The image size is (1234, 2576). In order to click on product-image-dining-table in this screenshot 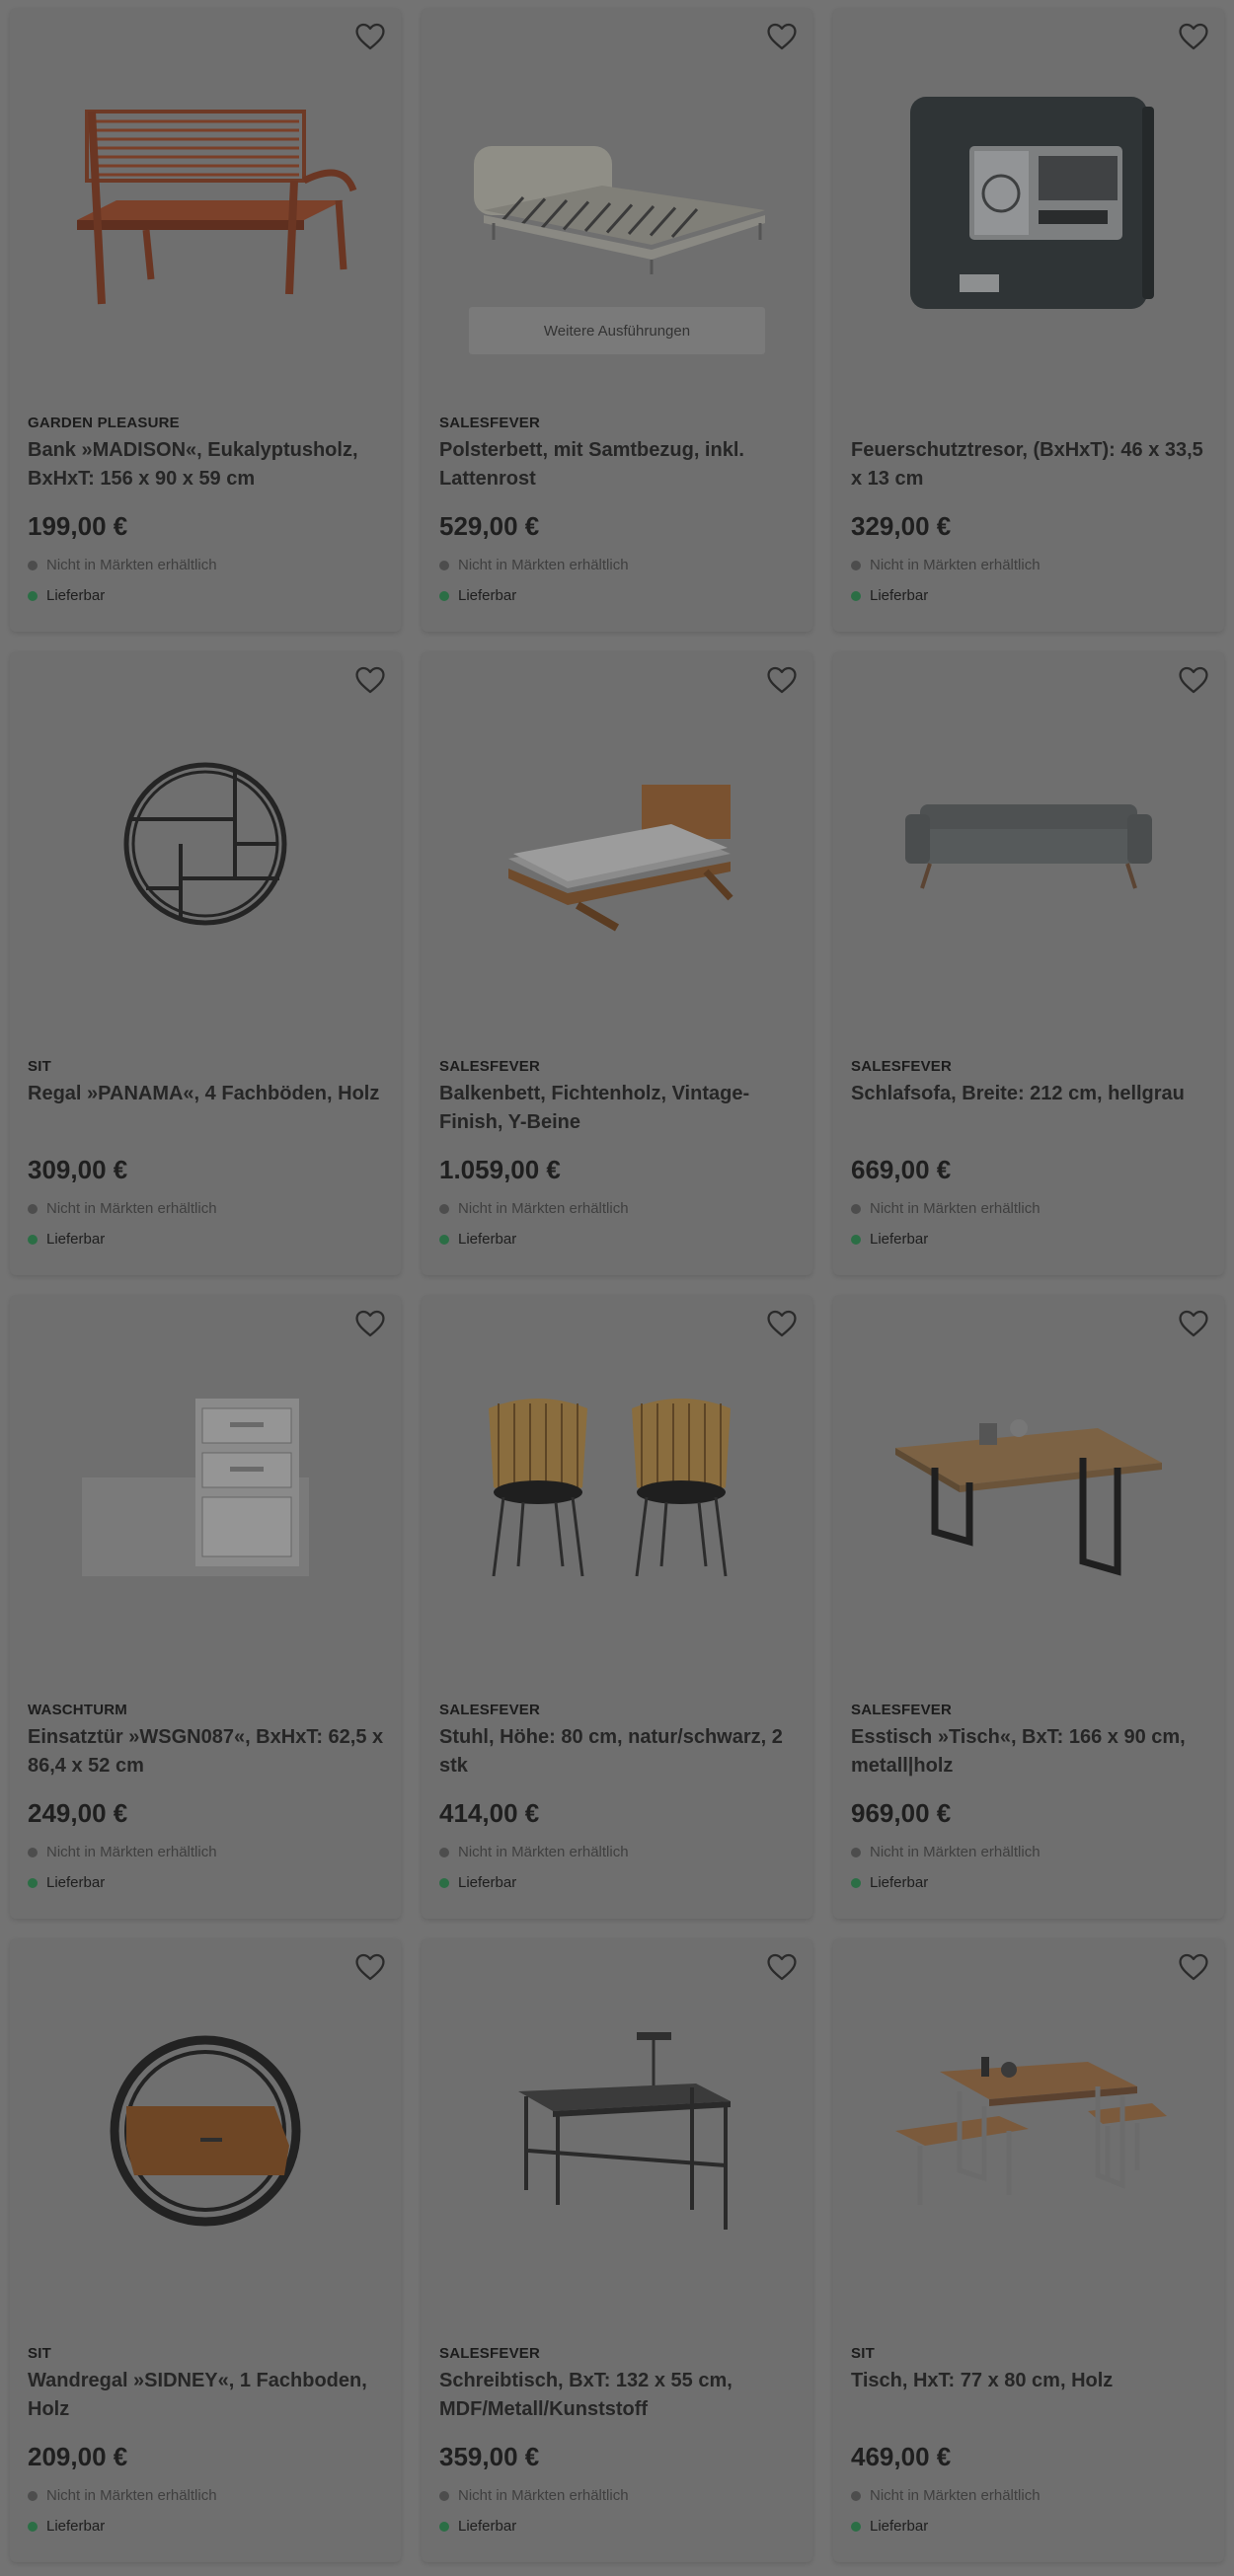, I will do `click(1028, 1487)`.